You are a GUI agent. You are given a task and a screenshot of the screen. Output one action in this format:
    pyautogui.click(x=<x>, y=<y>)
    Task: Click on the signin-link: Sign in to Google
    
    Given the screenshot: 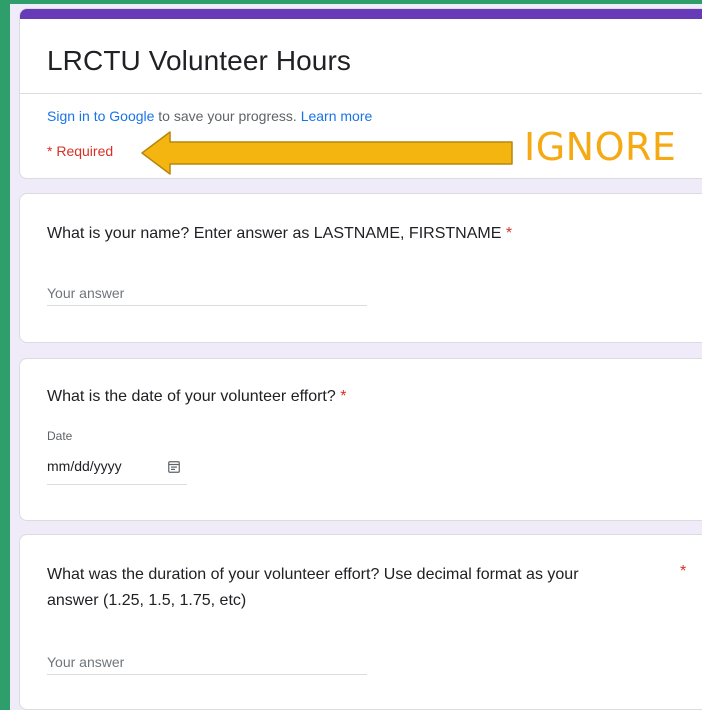 What is the action you would take?
    pyautogui.click(x=100, y=116)
    